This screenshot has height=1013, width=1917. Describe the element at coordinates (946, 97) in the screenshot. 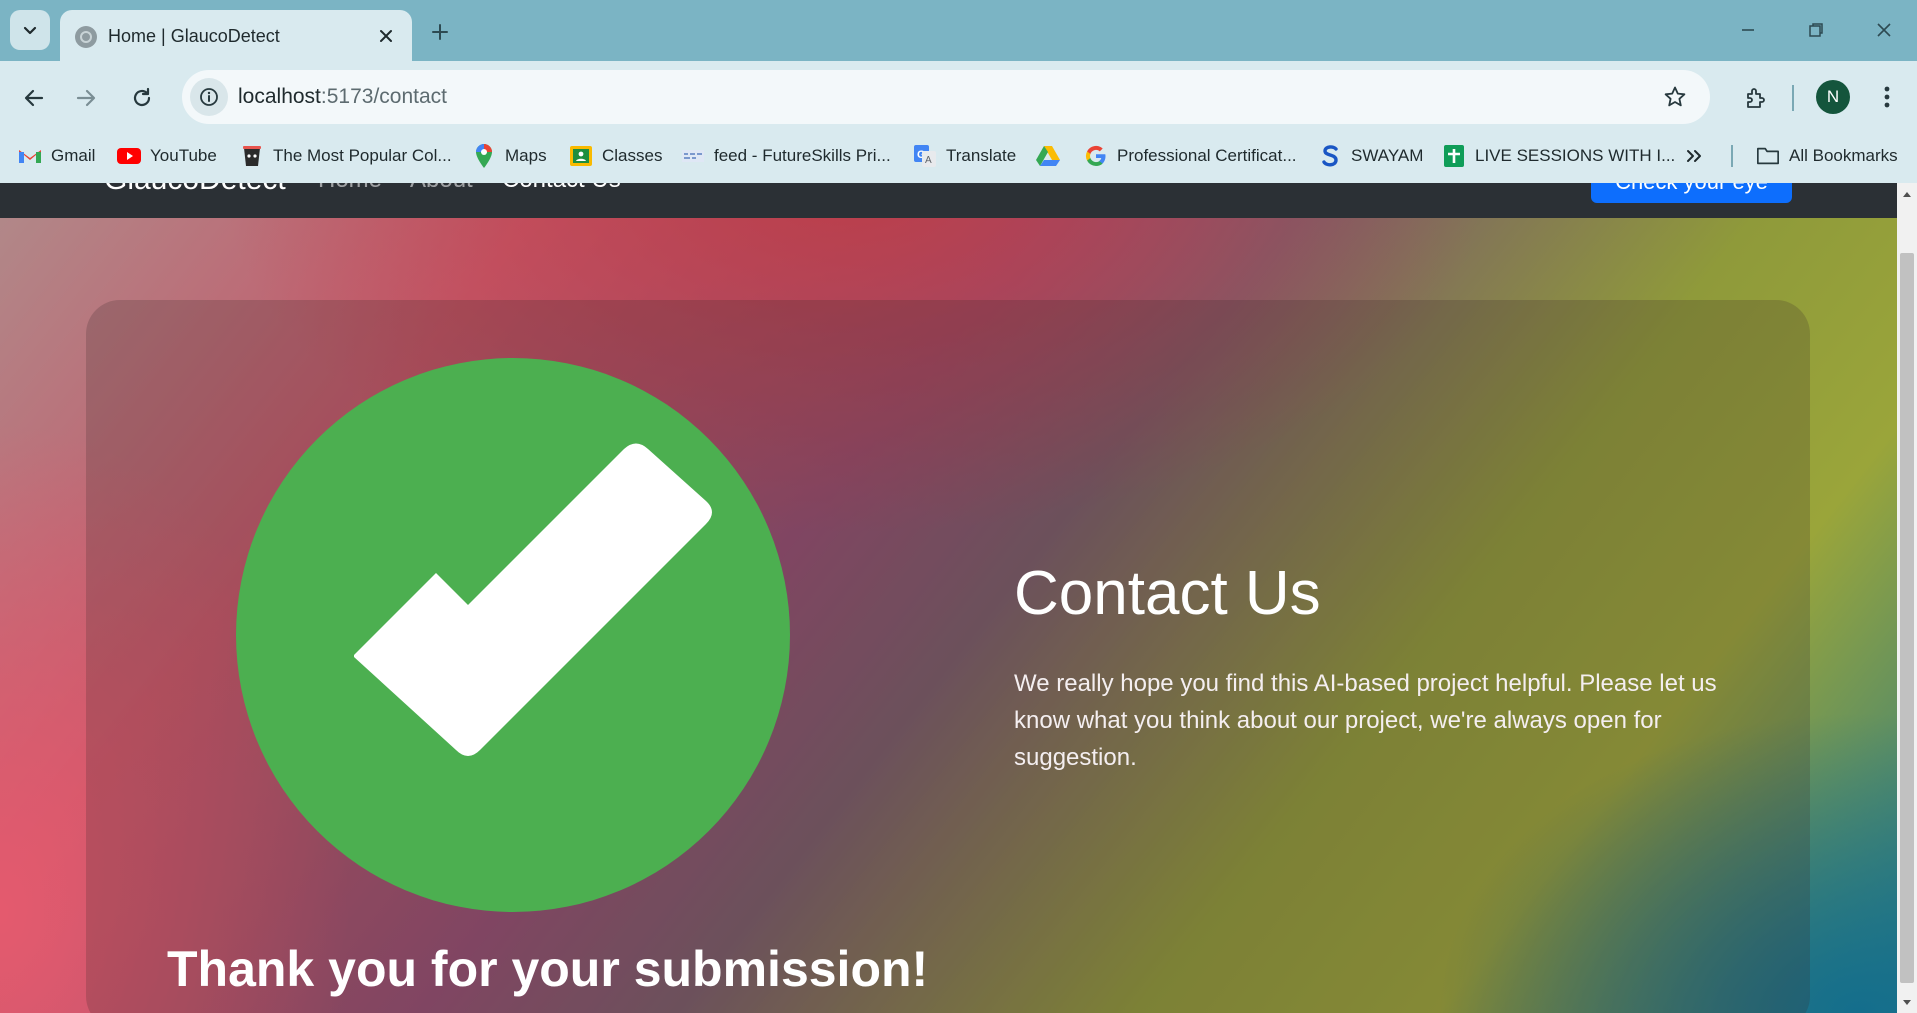

I see `address-bar: localhost:5173/contact` at that location.